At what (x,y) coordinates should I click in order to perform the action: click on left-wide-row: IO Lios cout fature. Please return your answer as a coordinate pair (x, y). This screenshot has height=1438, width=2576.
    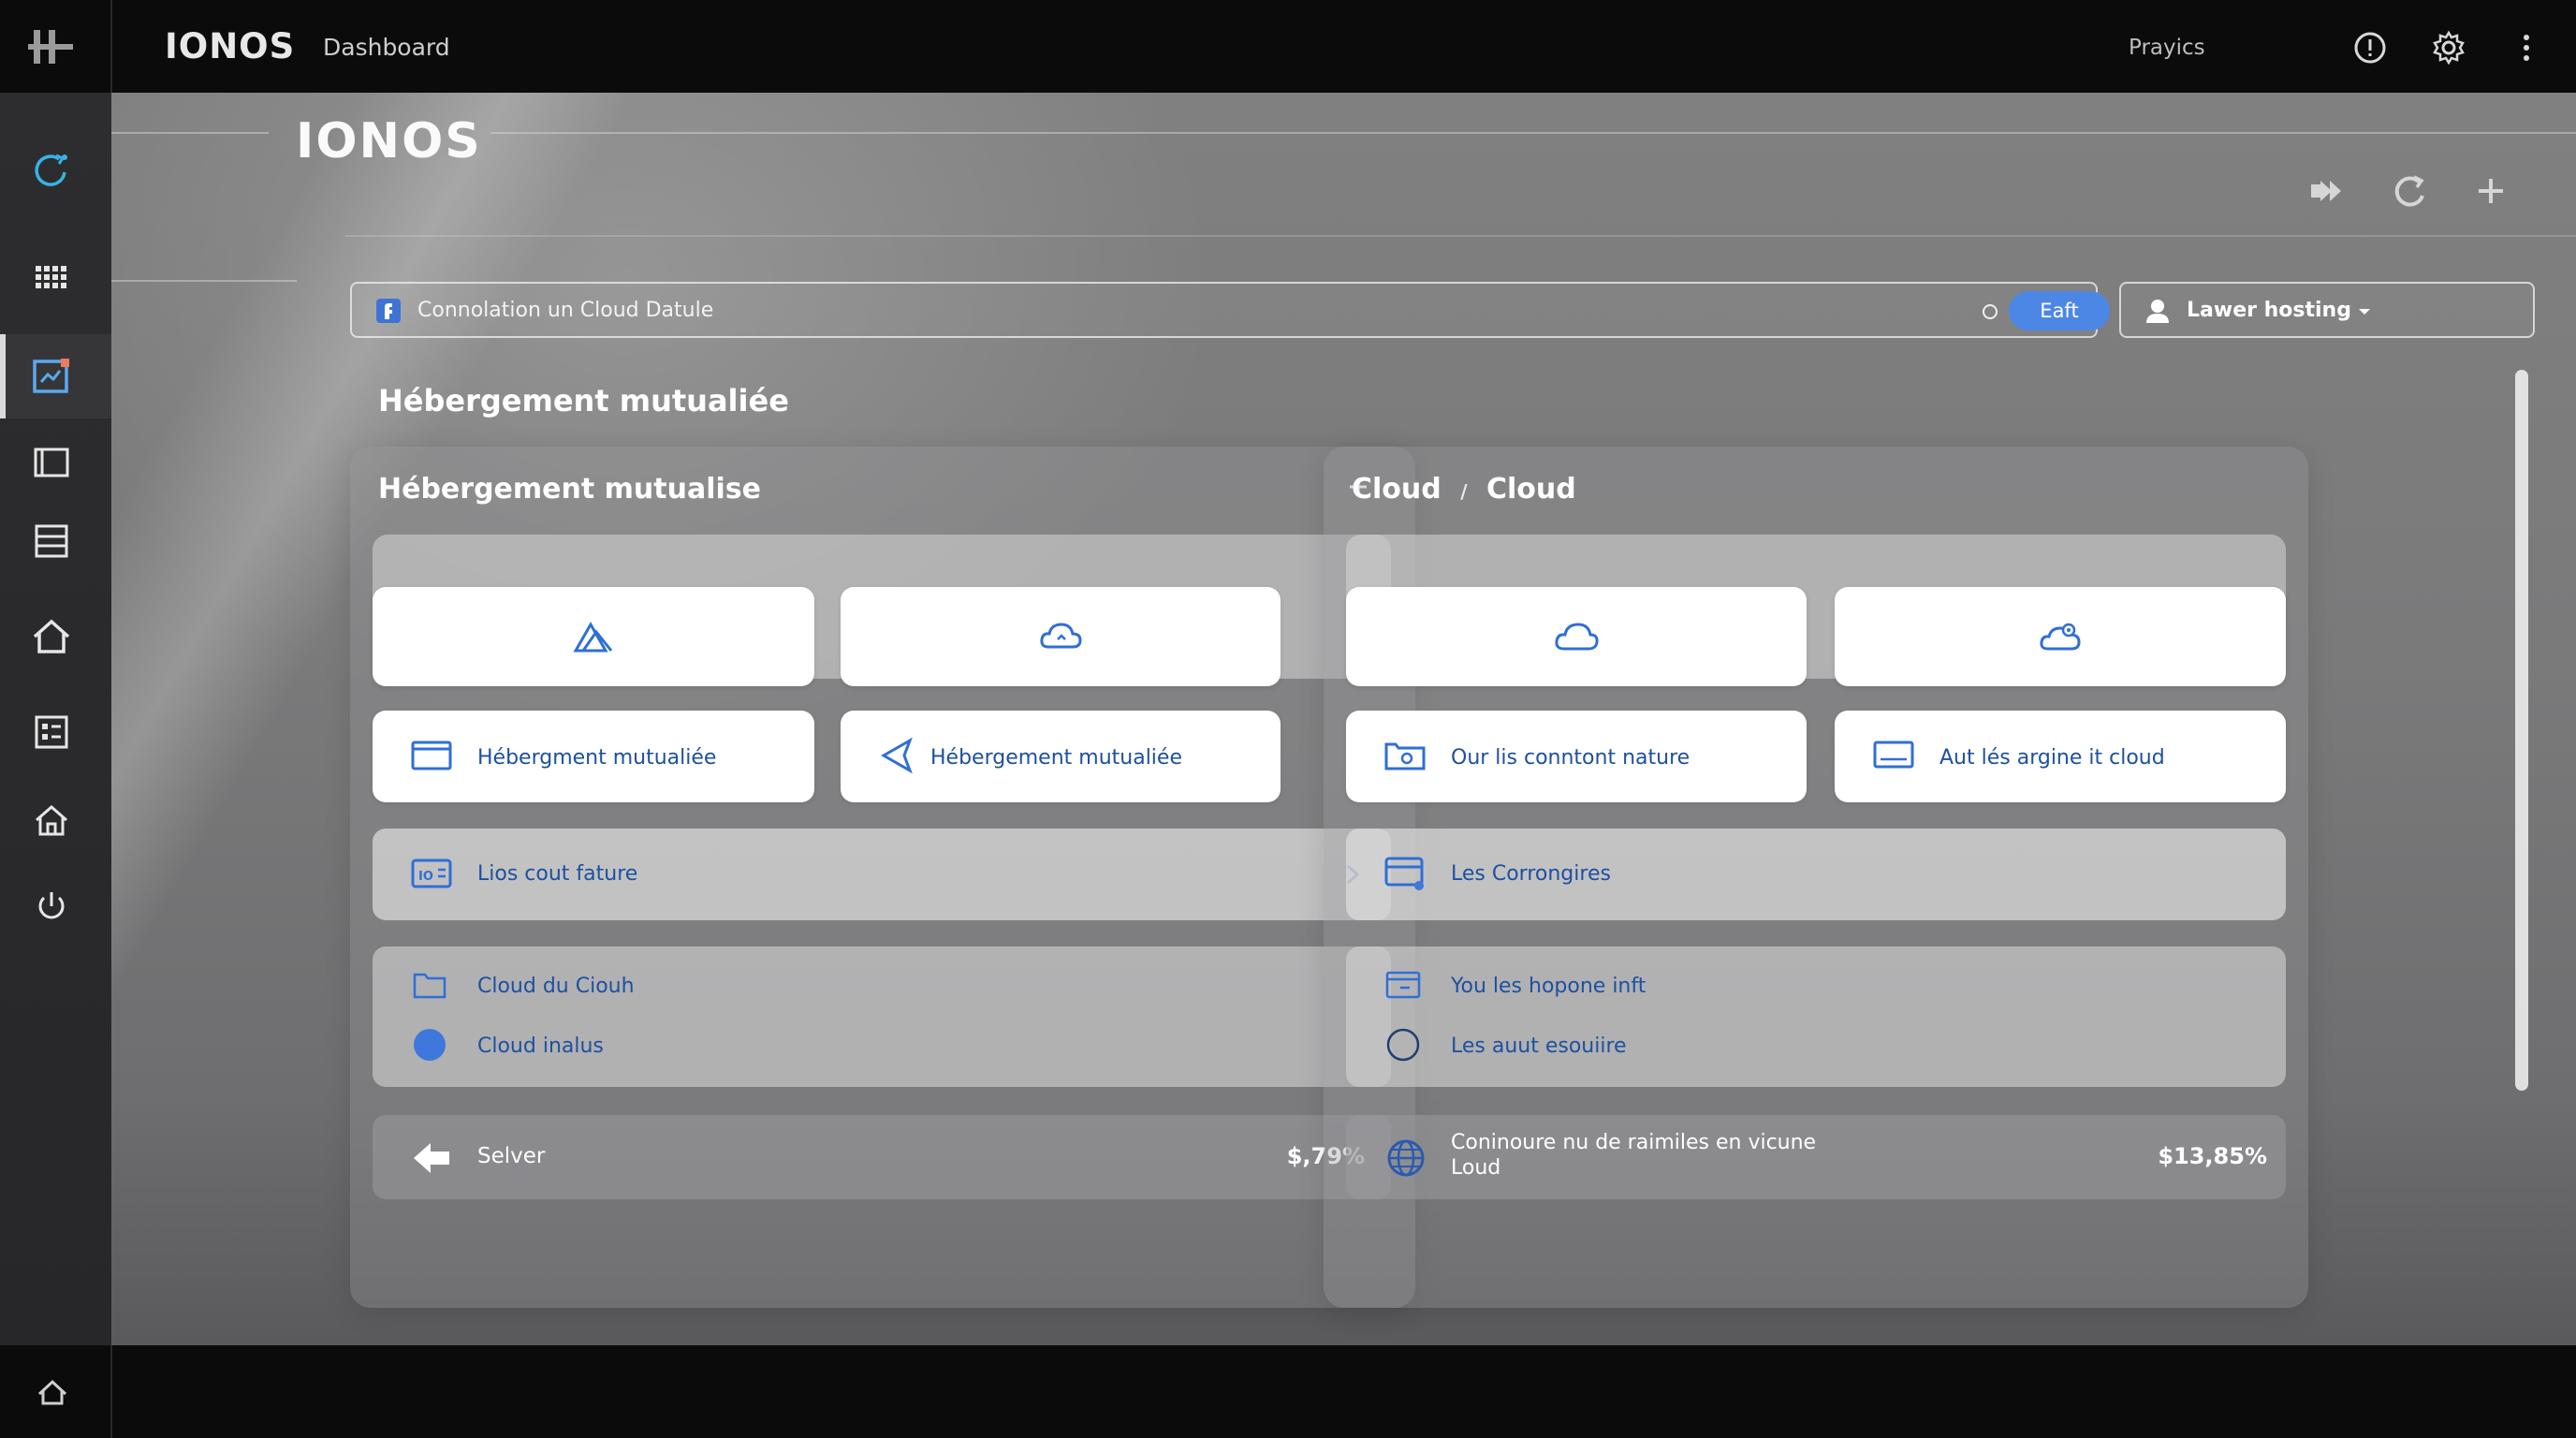
    Looking at the image, I should click on (882, 874).